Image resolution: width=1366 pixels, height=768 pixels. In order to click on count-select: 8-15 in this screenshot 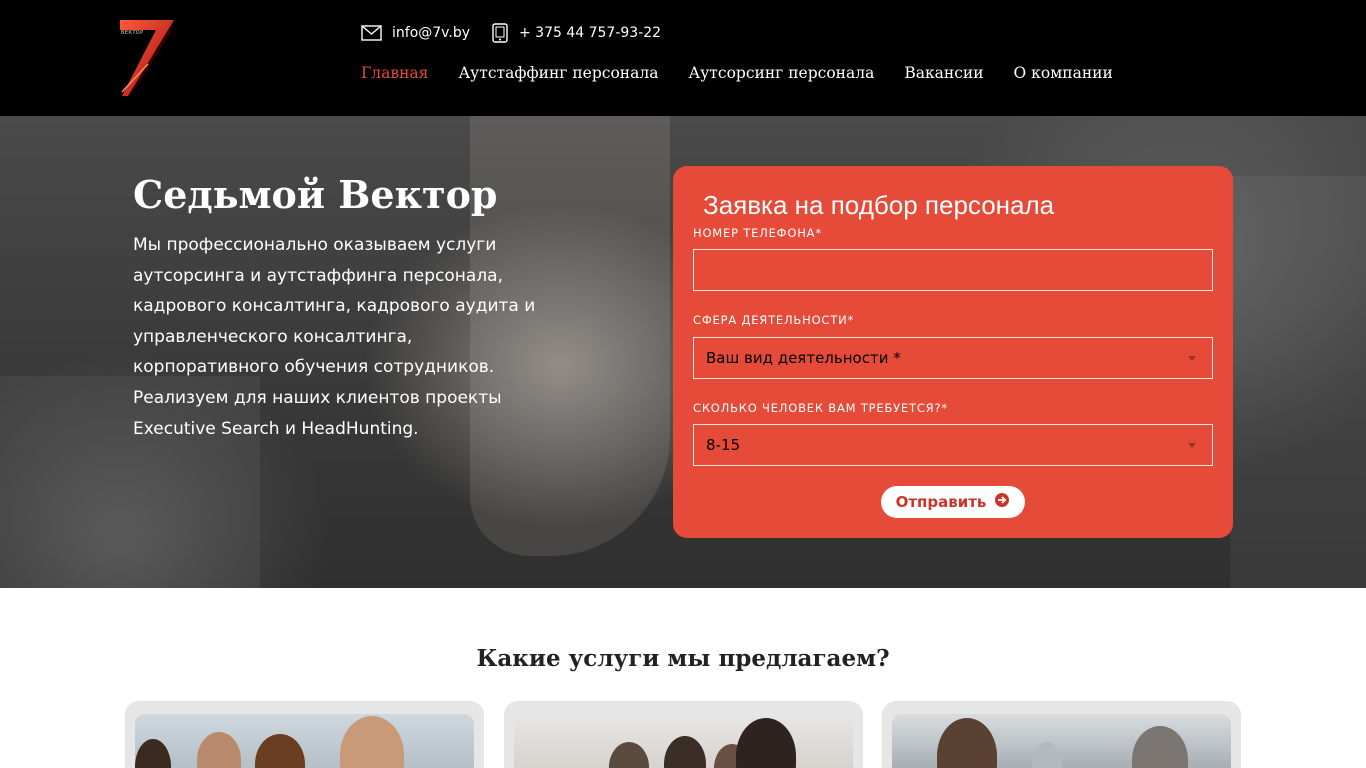, I will do `click(953, 445)`.